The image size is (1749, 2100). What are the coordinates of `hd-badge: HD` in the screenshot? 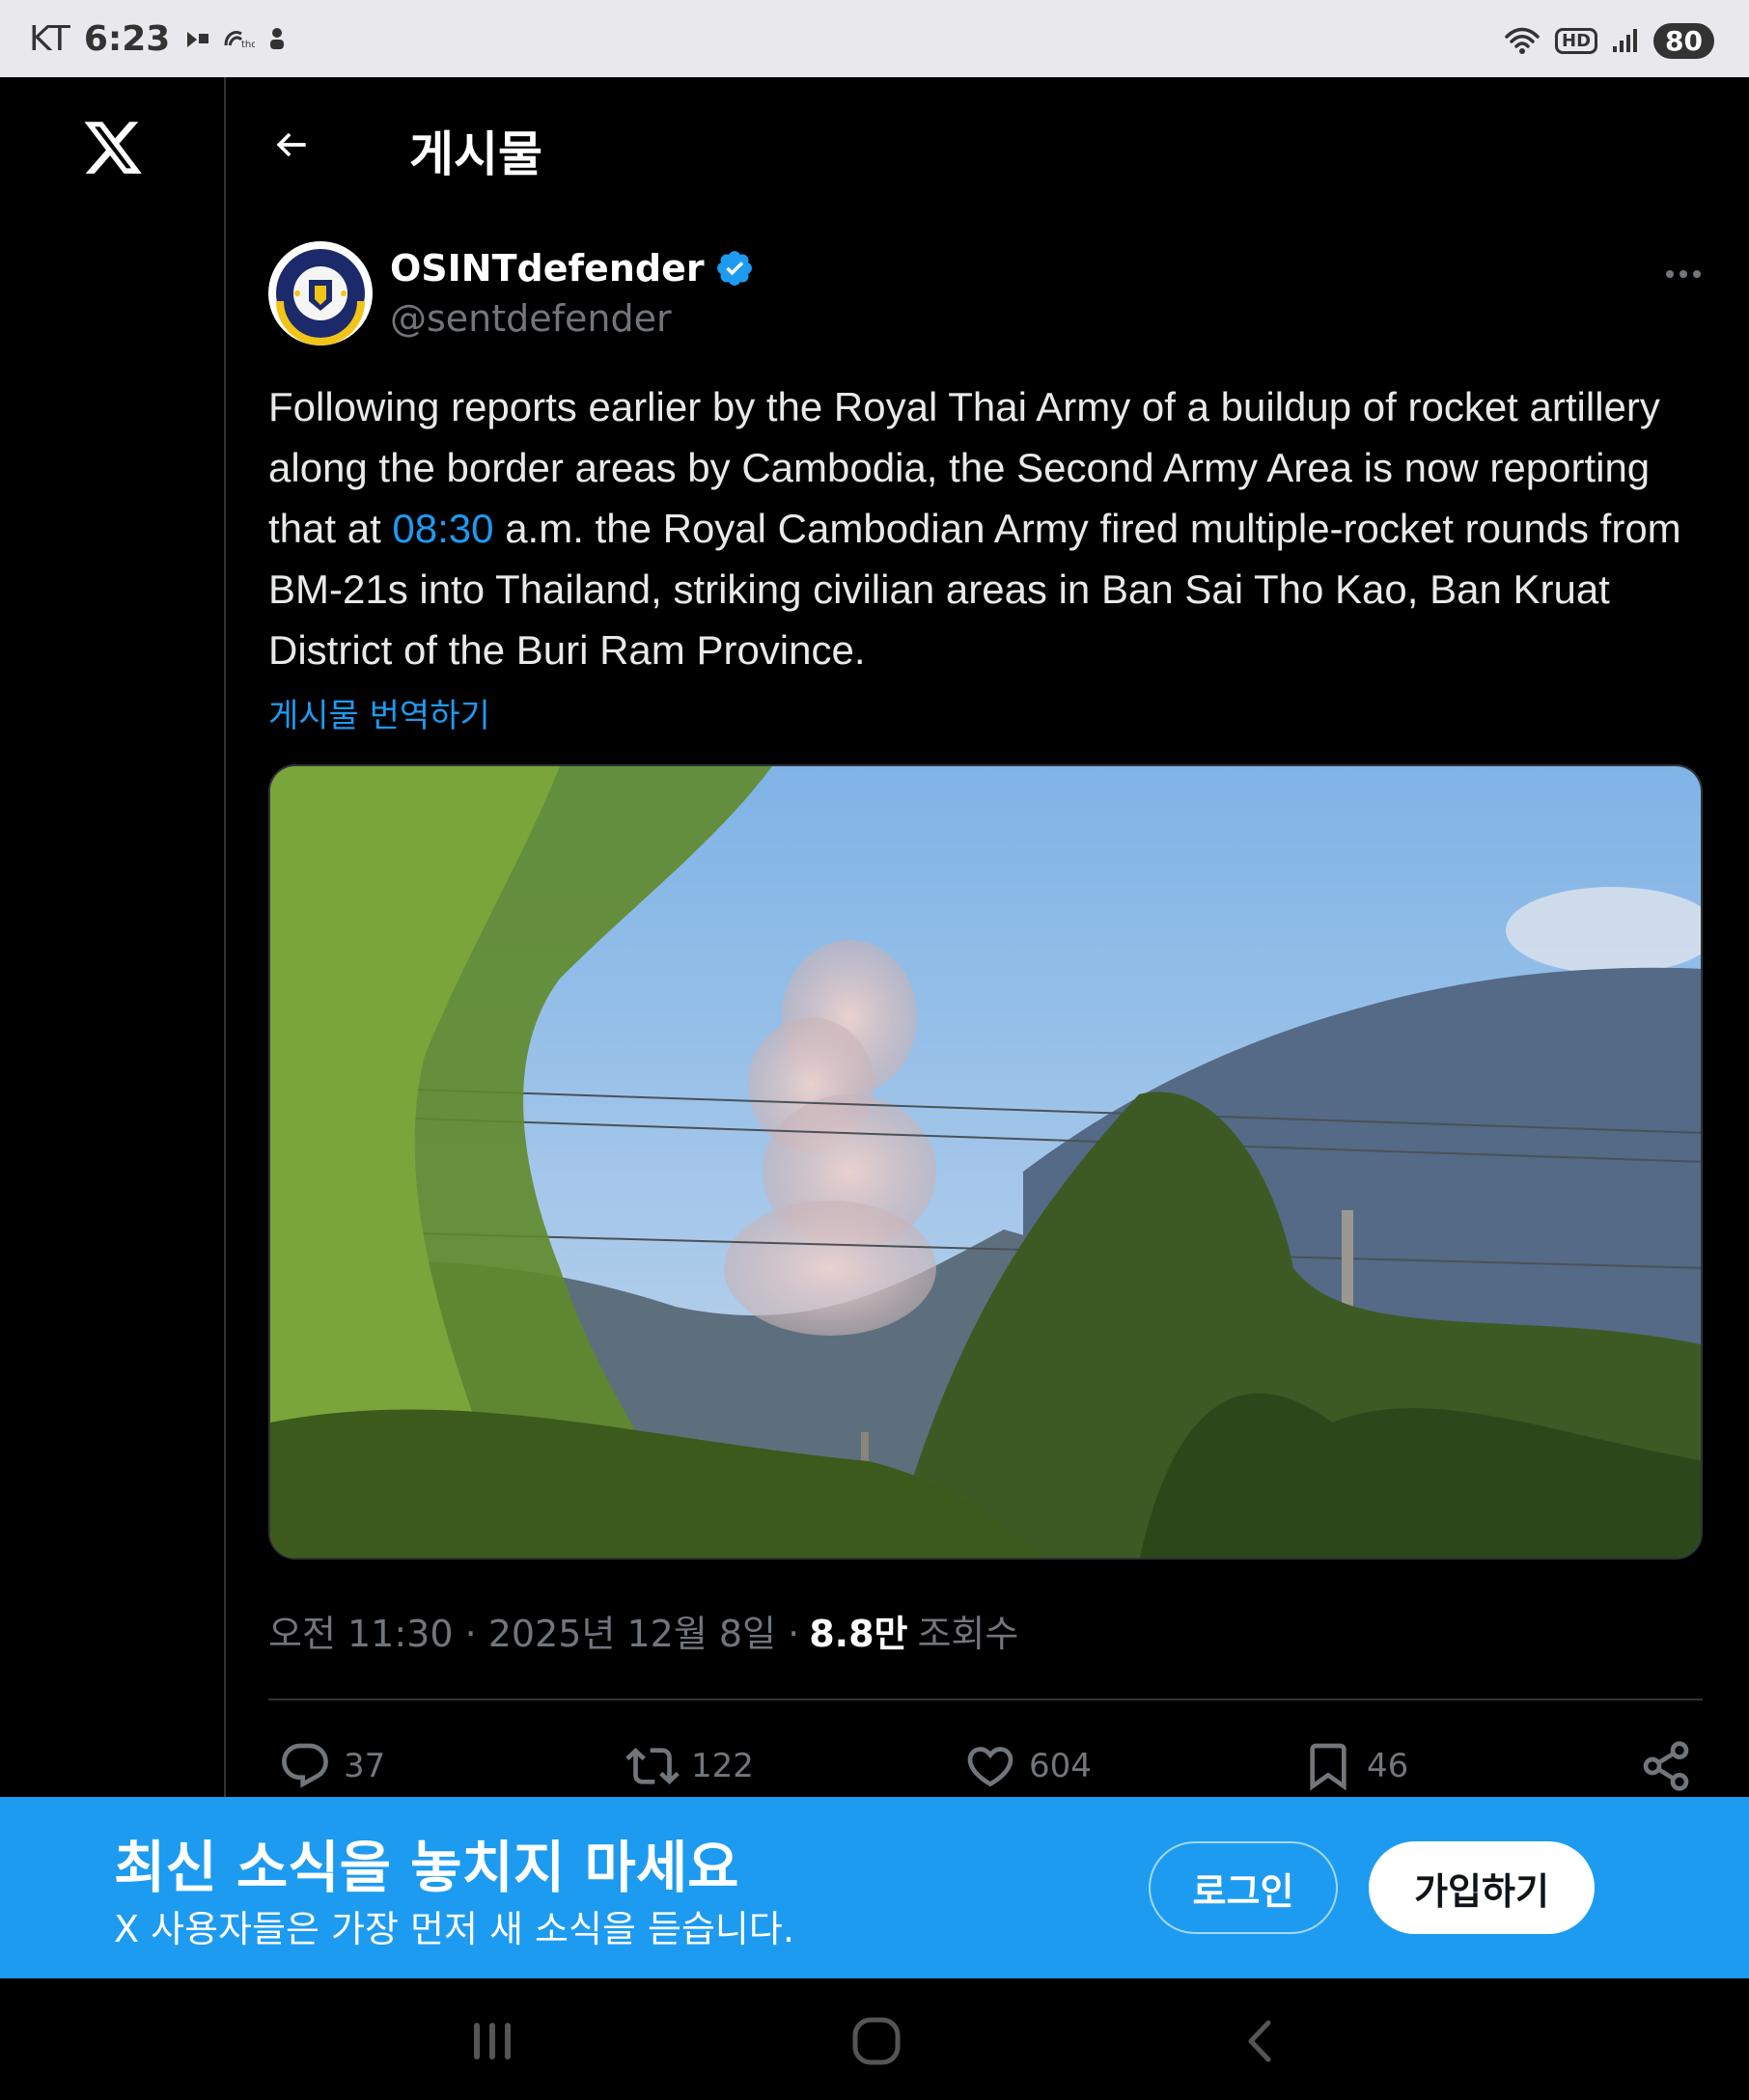 It's located at (1577, 40).